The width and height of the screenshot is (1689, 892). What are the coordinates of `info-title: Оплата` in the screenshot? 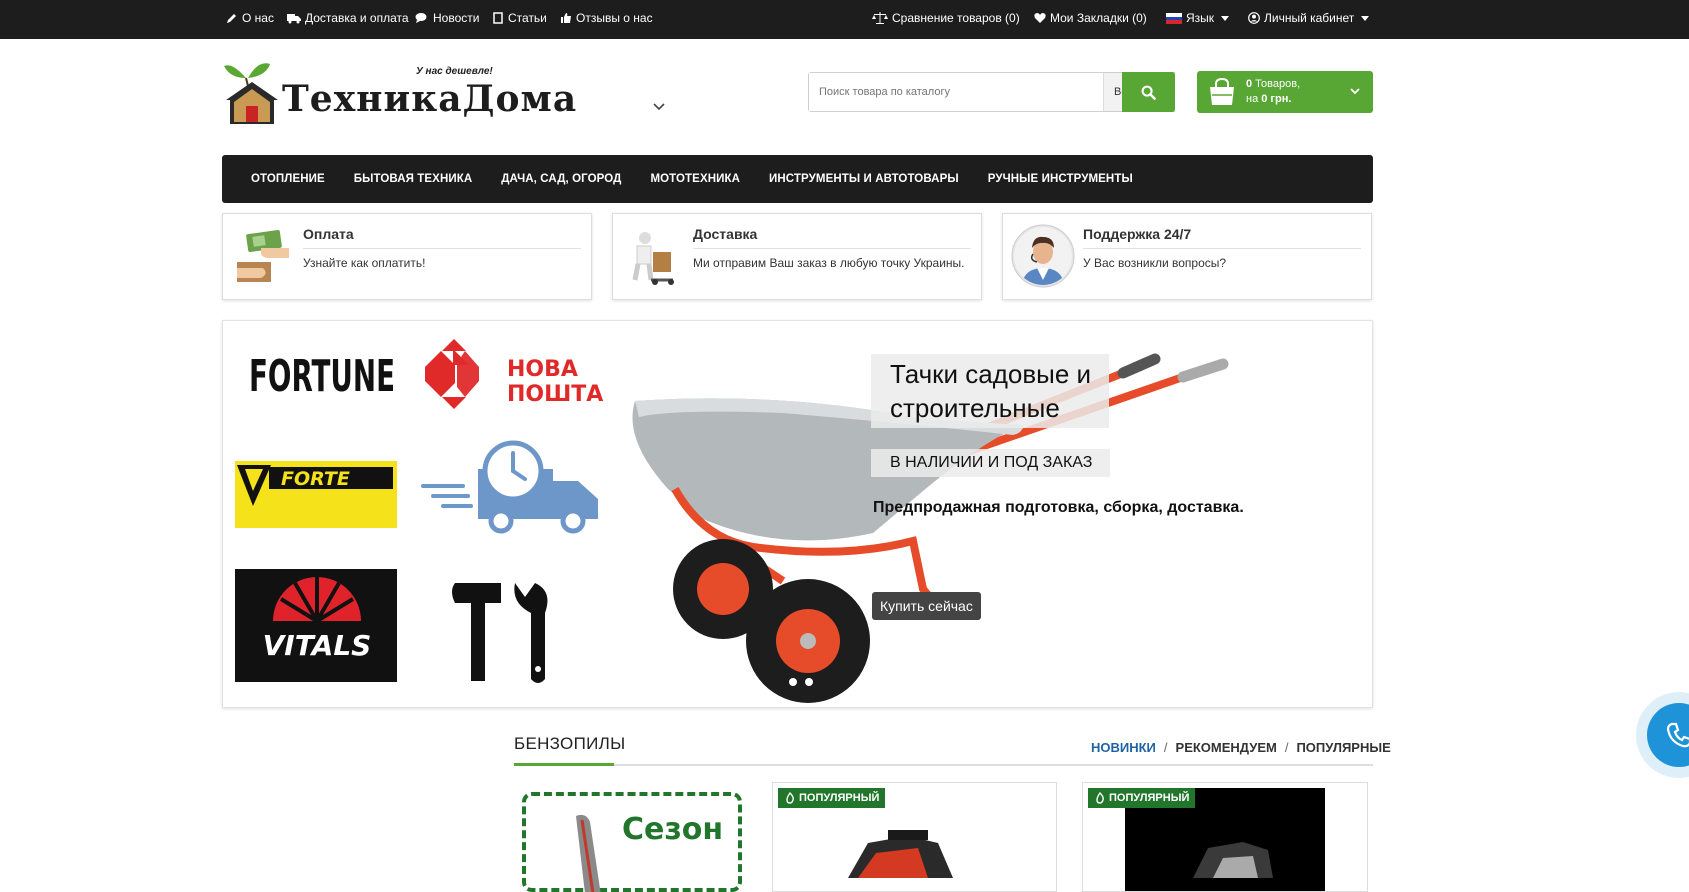 It's located at (328, 234).